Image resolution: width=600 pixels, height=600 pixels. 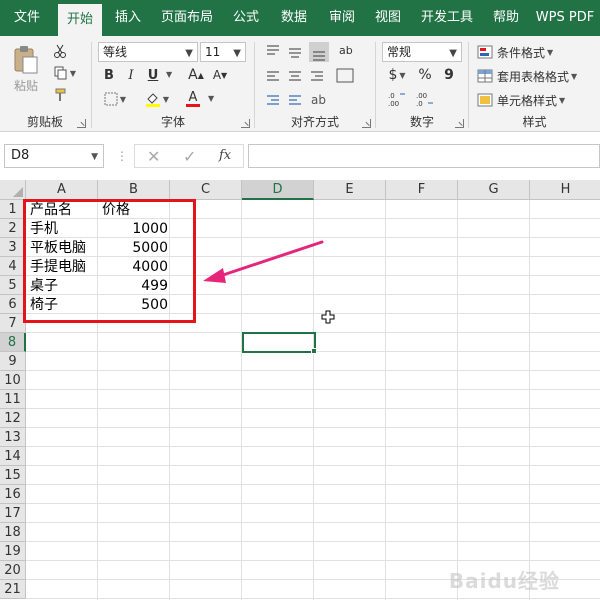 I want to click on formula-input, so click(x=424, y=156).